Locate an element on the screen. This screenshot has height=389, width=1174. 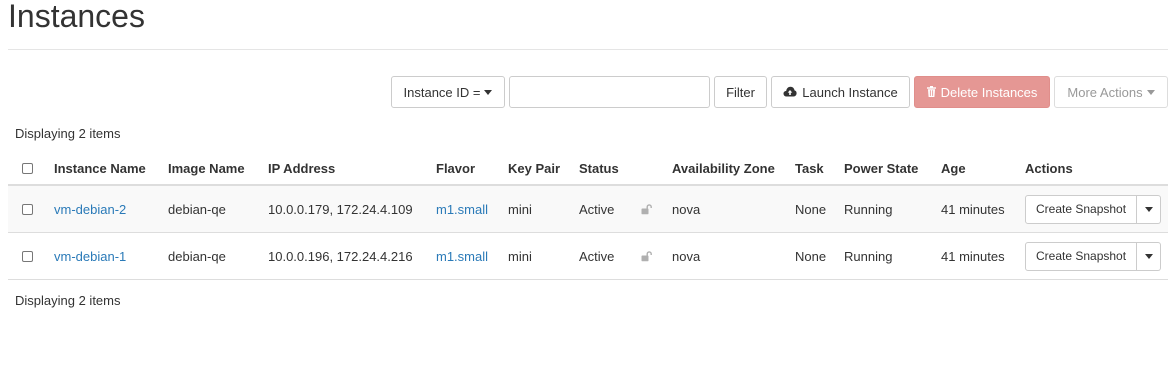
header-task: Task is located at coordinates (809, 168).